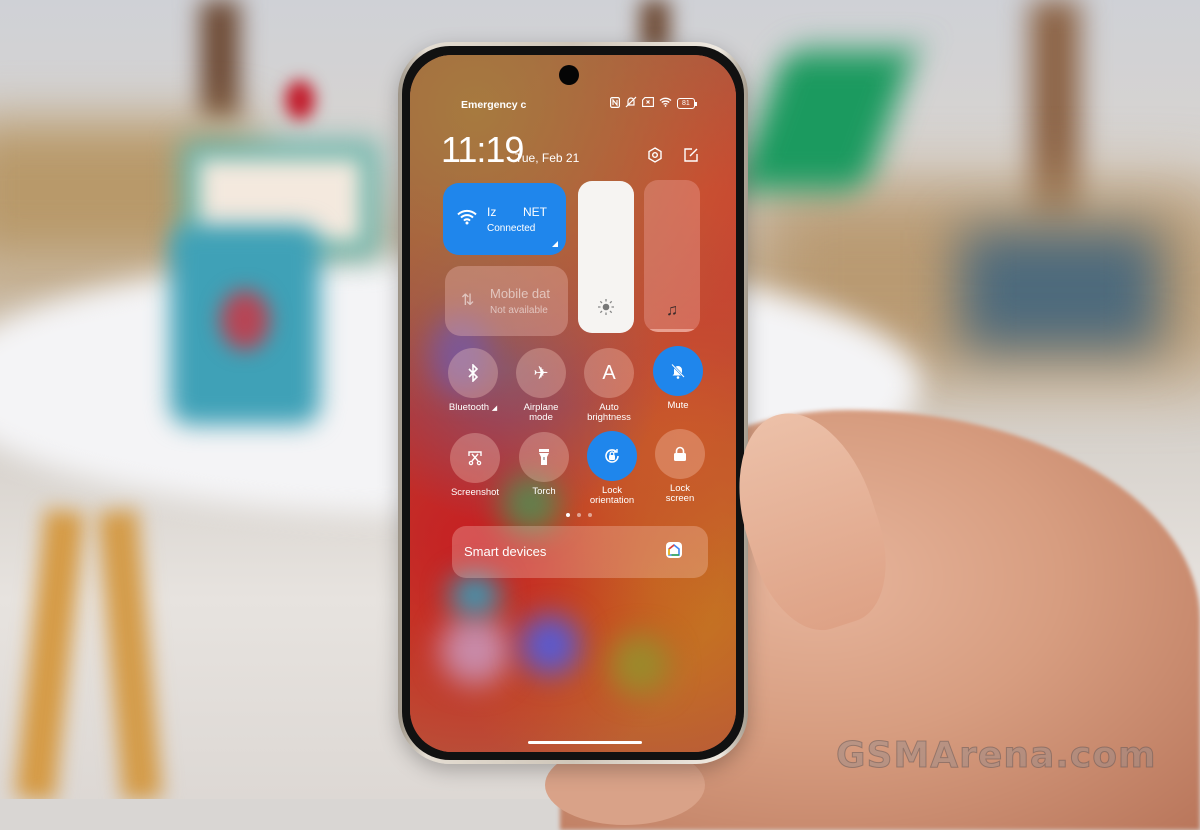  What do you see at coordinates (680, 493) in the screenshot?
I see `toggle-label: Lock screen` at bounding box center [680, 493].